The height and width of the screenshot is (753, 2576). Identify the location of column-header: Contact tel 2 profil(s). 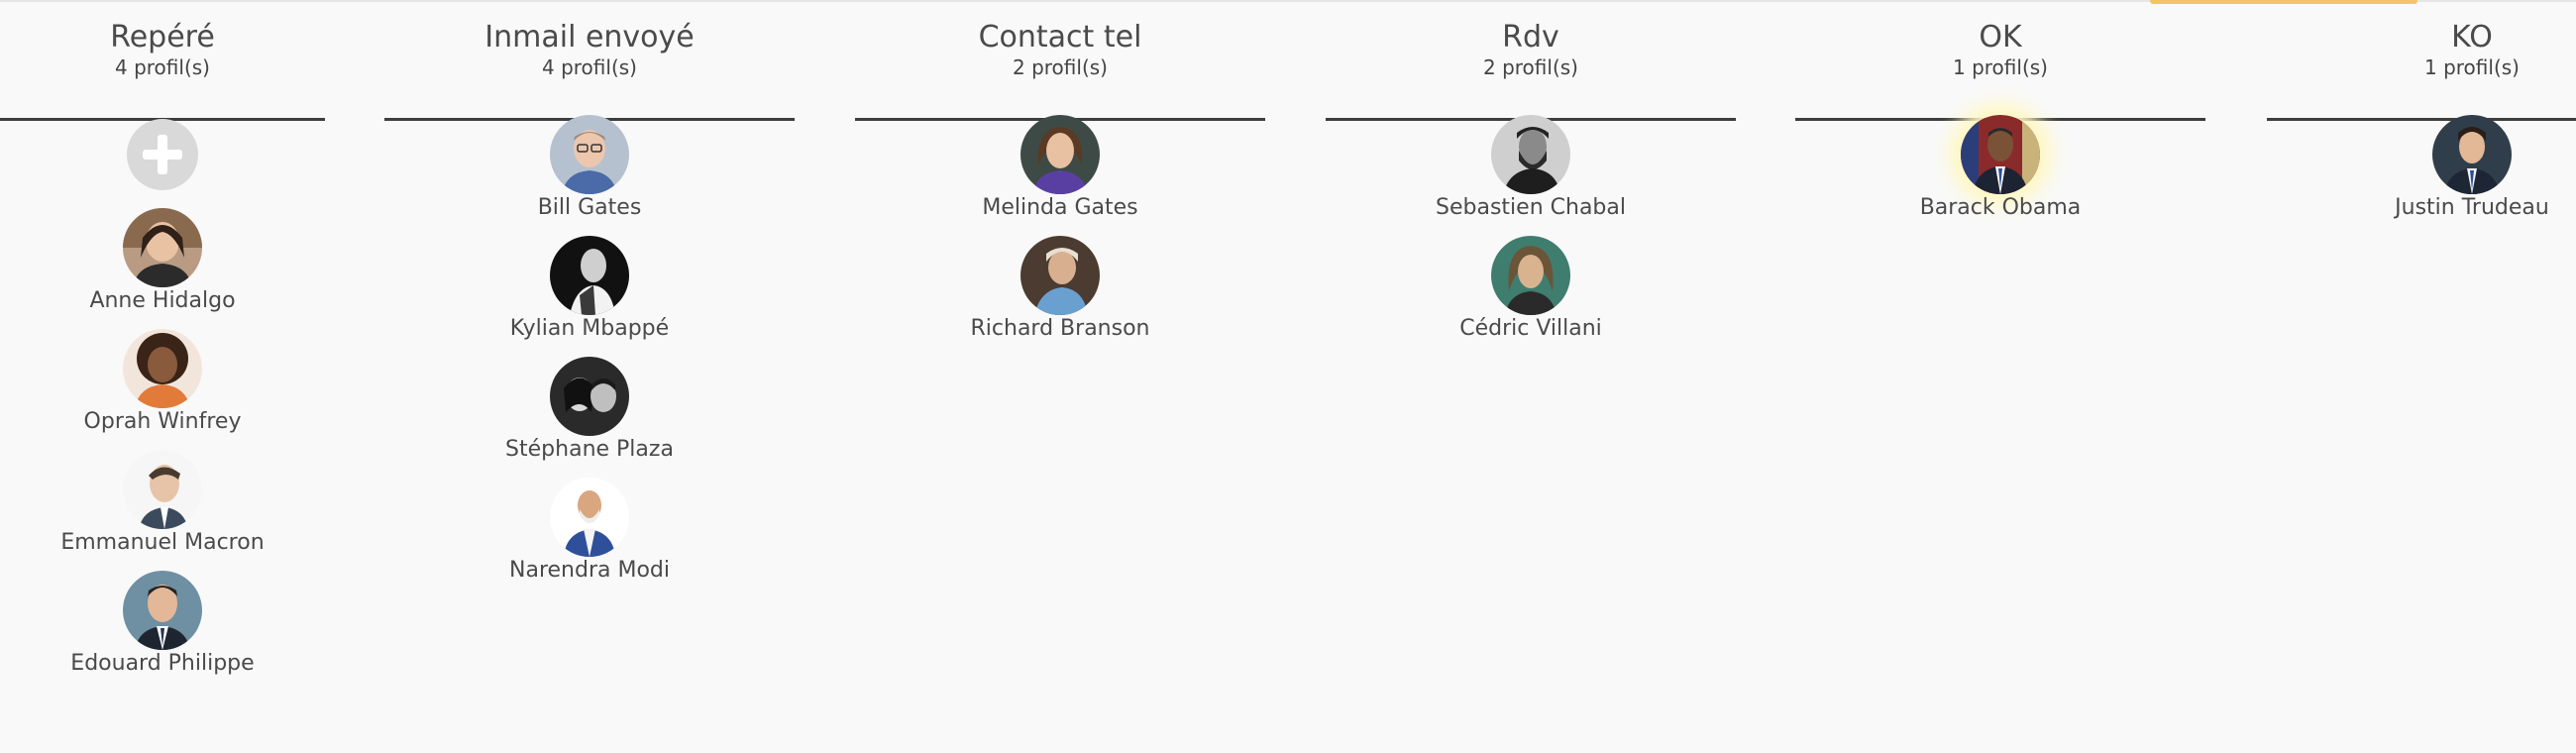
(1060, 70).